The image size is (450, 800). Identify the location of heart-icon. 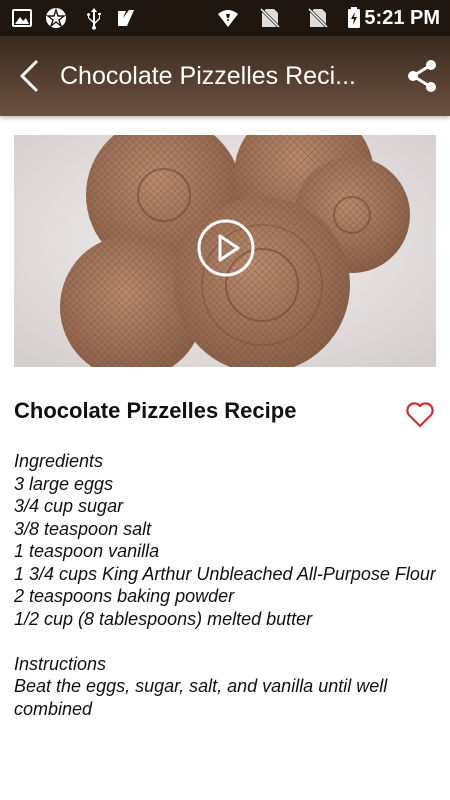
(420, 414).